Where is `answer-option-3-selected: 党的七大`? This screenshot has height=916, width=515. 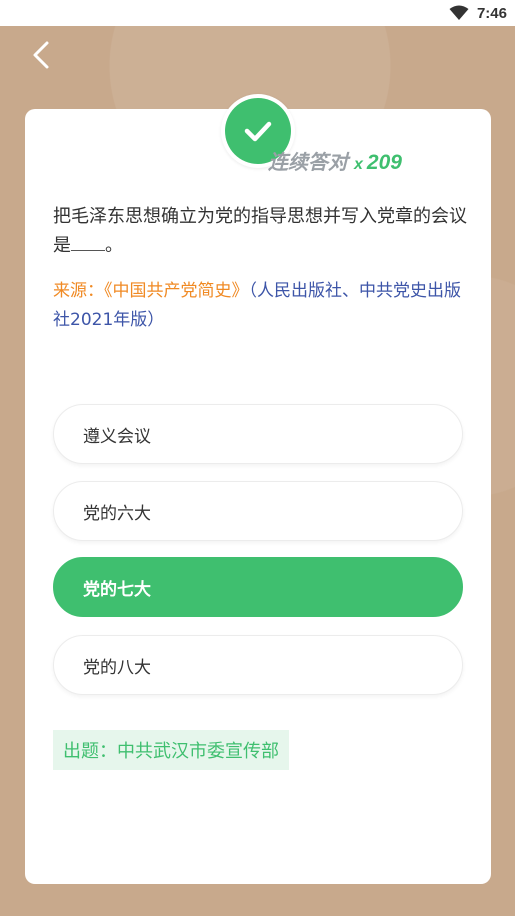
answer-option-3-selected: 党的七大 is located at coordinates (258, 587).